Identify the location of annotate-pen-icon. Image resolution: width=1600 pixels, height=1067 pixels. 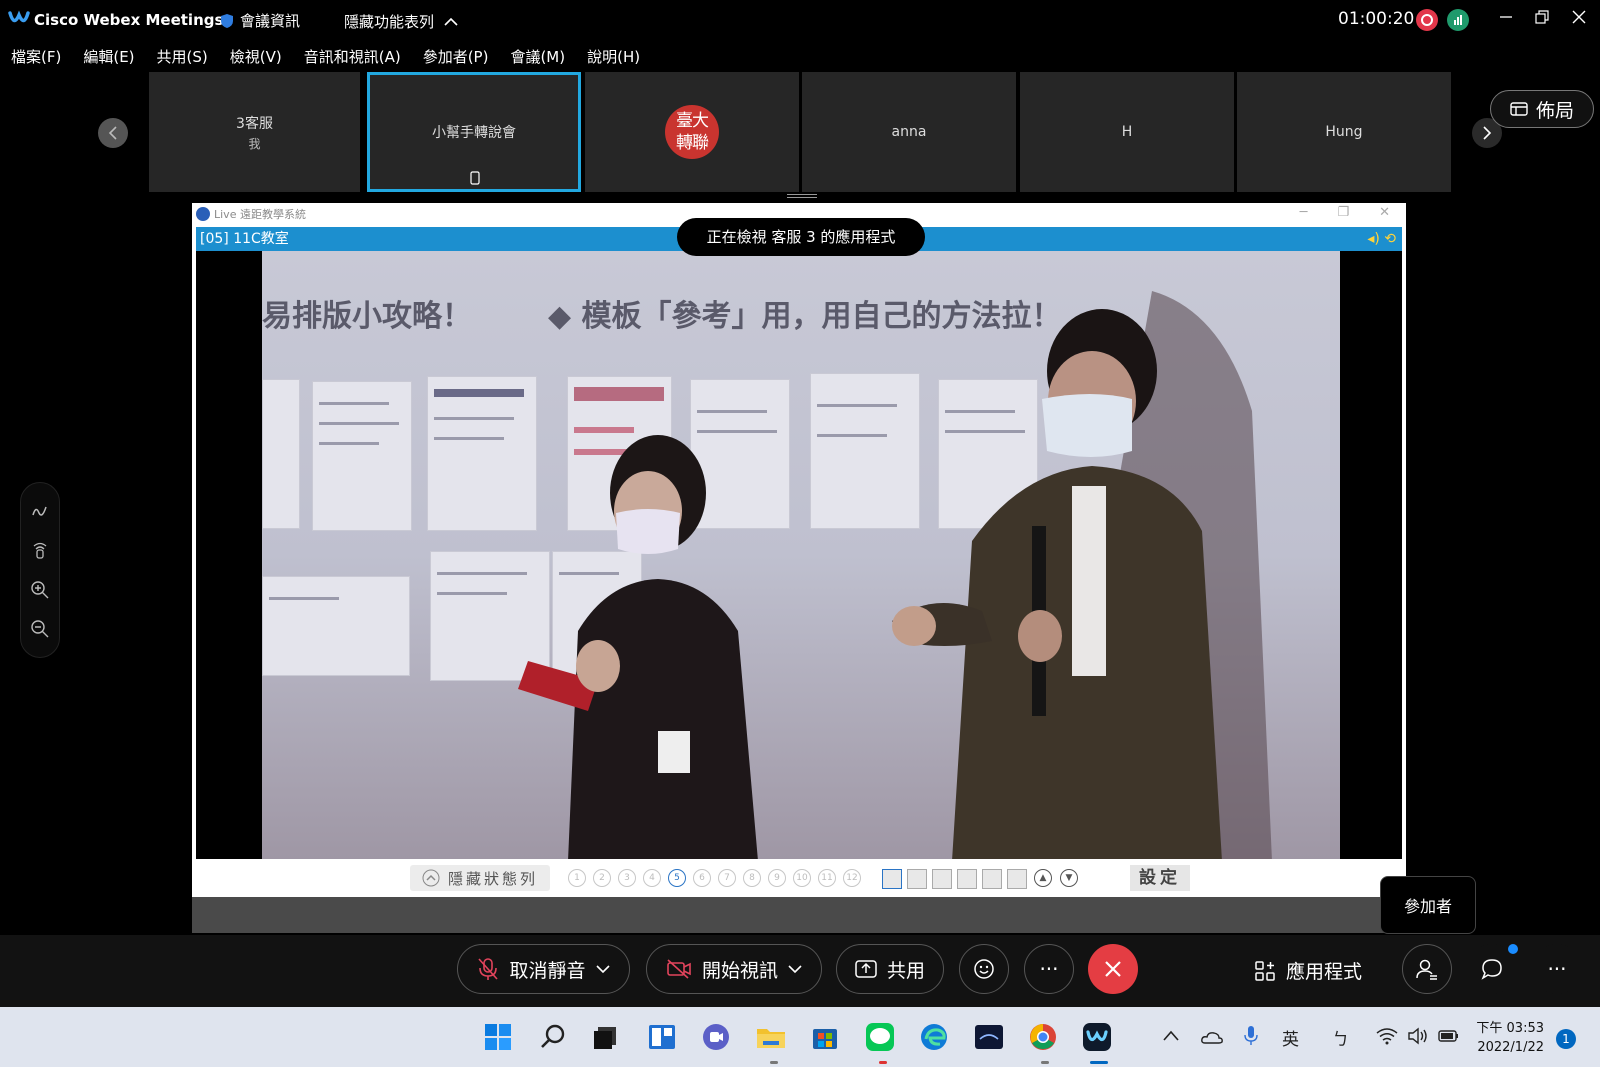
(40, 511).